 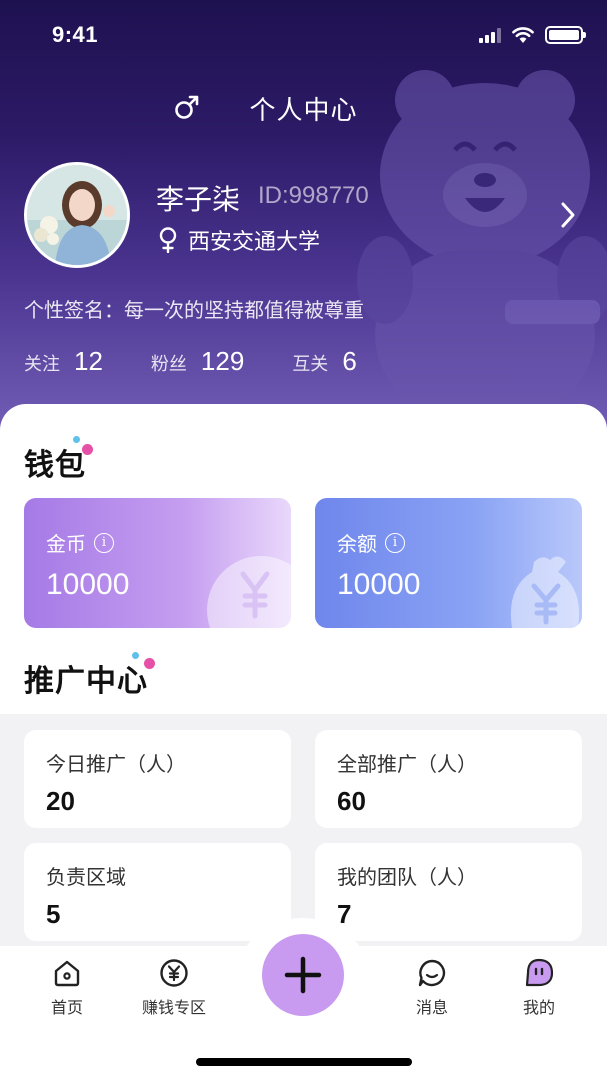 I want to click on promo-label: 负责区域, so click(x=86, y=878).